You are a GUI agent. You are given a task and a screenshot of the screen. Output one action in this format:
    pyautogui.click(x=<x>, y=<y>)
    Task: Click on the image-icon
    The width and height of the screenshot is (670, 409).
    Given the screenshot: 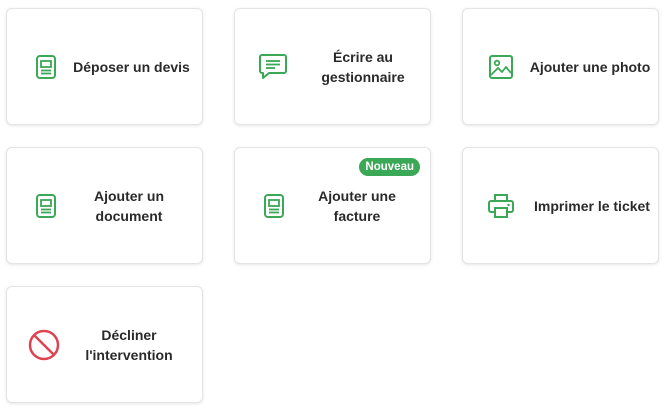 What is the action you would take?
    pyautogui.click(x=501, y=67)
    